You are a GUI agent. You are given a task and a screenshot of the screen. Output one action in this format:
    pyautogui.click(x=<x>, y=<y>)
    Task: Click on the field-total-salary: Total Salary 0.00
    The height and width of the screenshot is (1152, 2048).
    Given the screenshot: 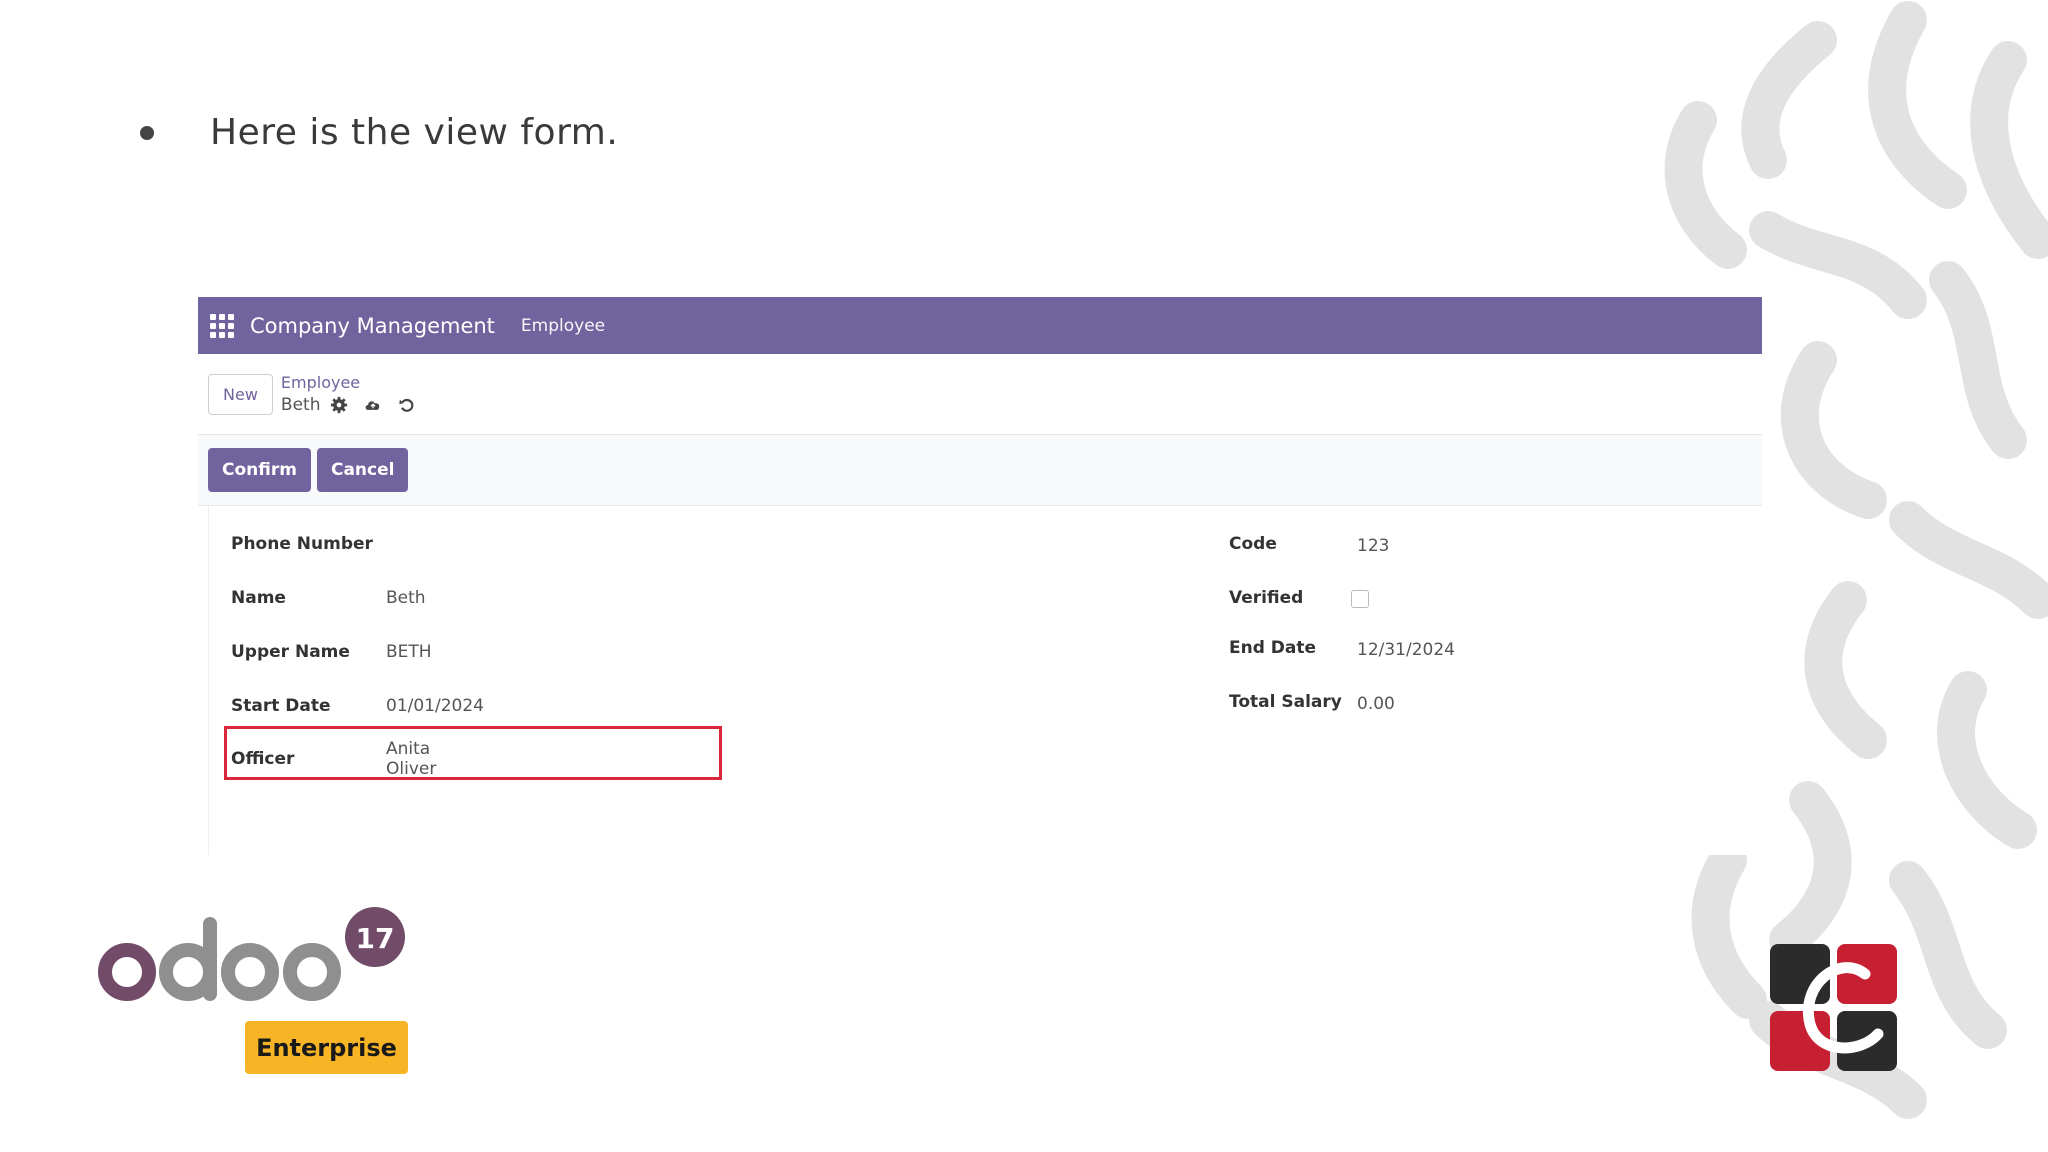 What is the action you would take?
    pyautogui.click(x=1312, y=702)
    